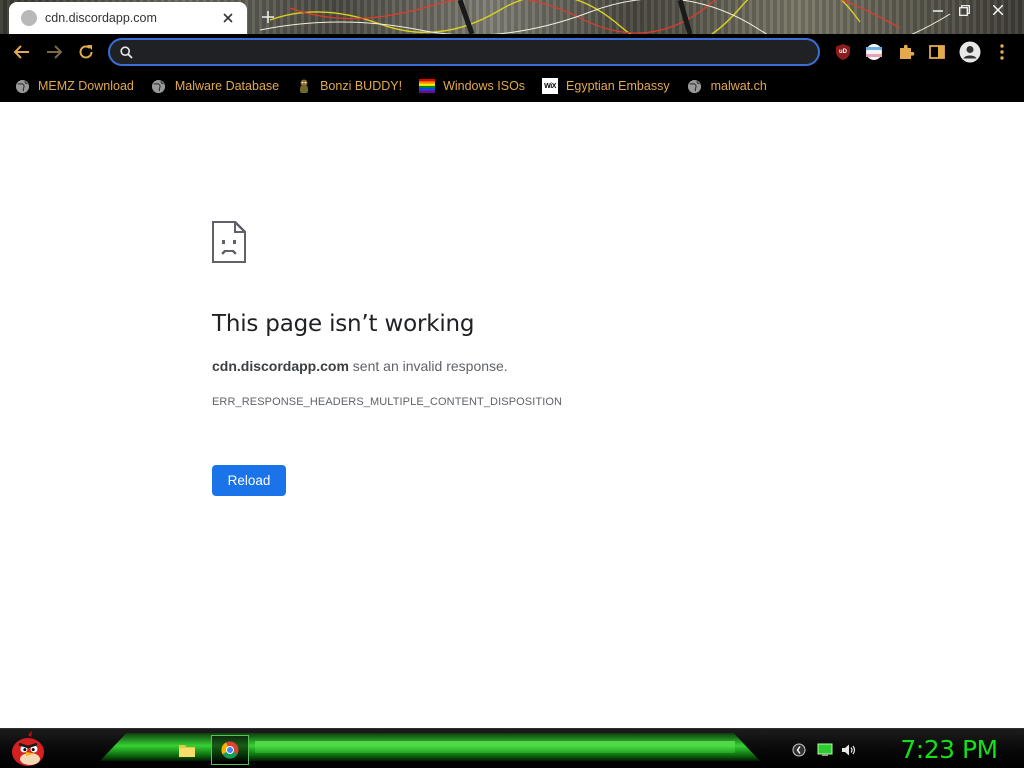  I want to click on tray-volume-icon, so click(849, 750).